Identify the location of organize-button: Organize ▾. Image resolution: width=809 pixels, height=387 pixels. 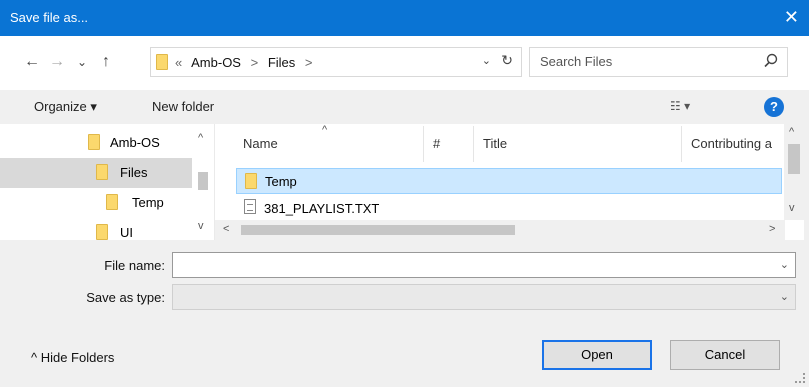
(65, 107).